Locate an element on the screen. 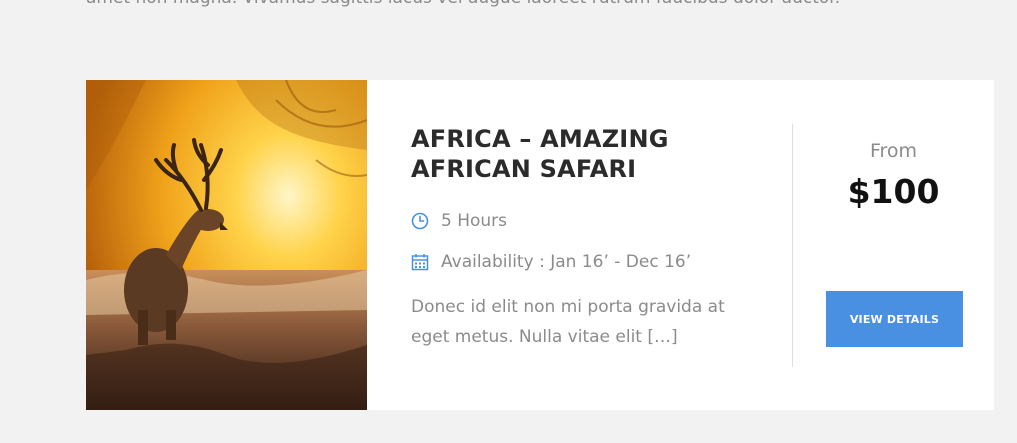 This screenshot has height=443, width=1017. tour-availability: Availability : Jan 16’ - Dec 16’ is located at coordinates (591, 262).